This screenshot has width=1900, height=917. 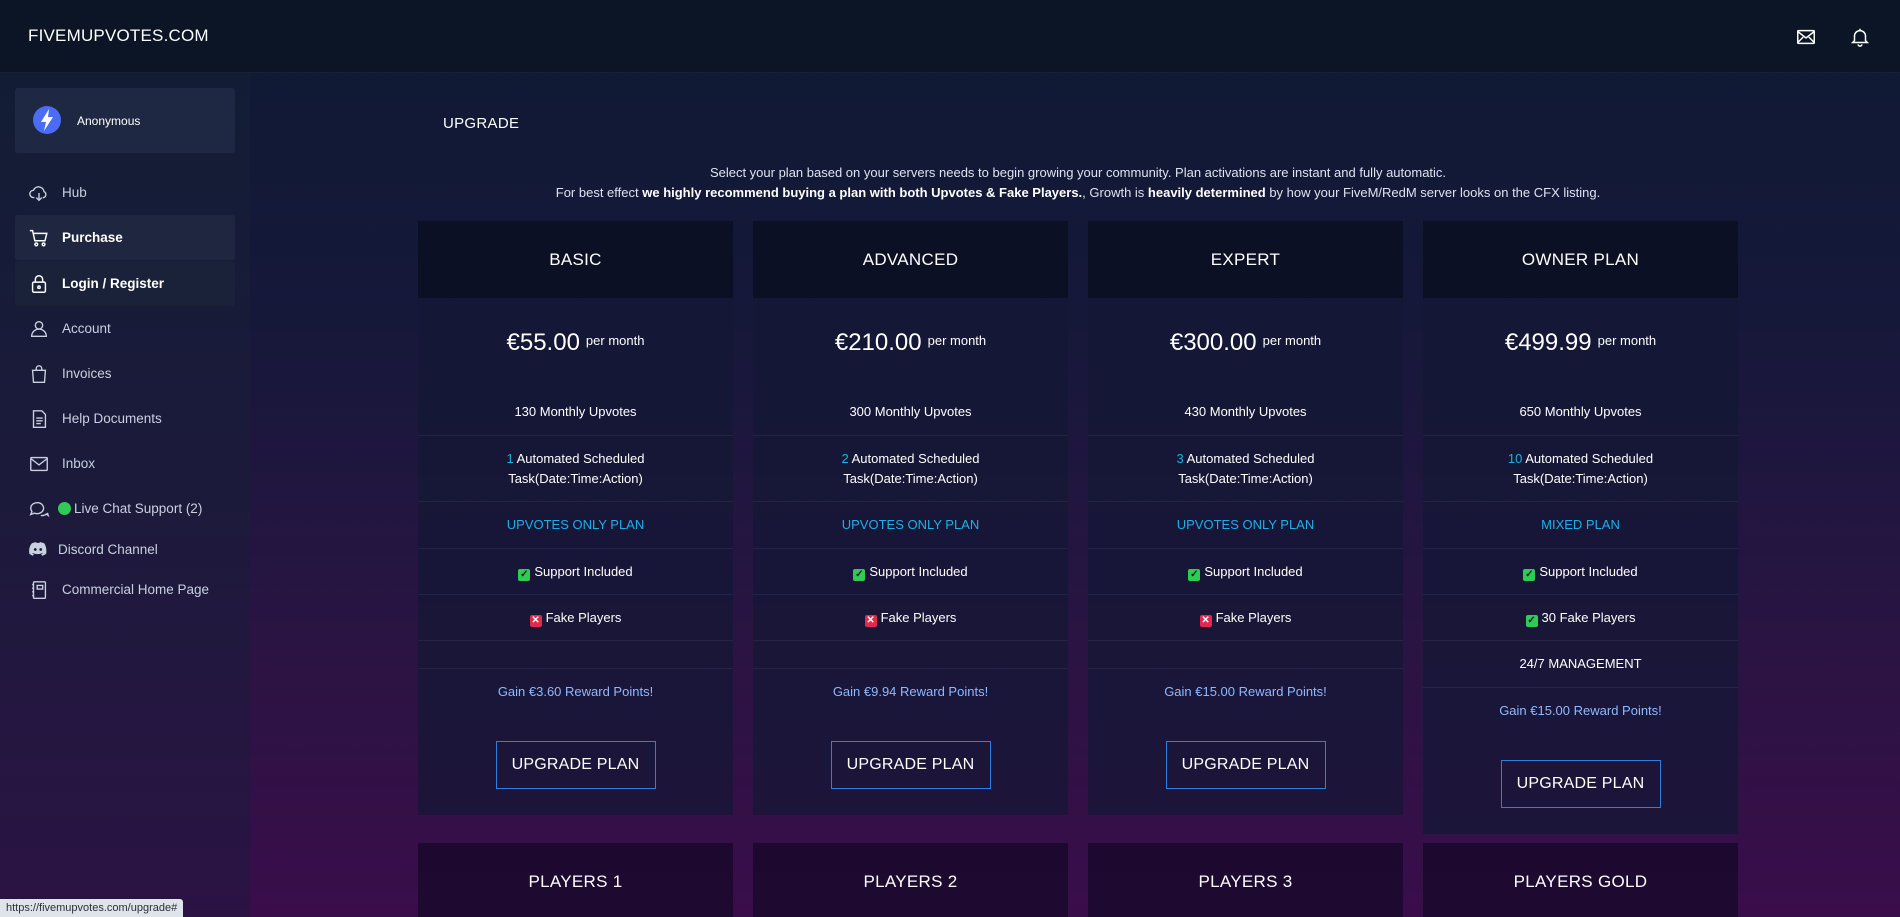 What do you see at coordinates (136, 589) in the screenshot?
I see `sidebar-item-label: Commercial Home Page` at bounding box center [136, 589].